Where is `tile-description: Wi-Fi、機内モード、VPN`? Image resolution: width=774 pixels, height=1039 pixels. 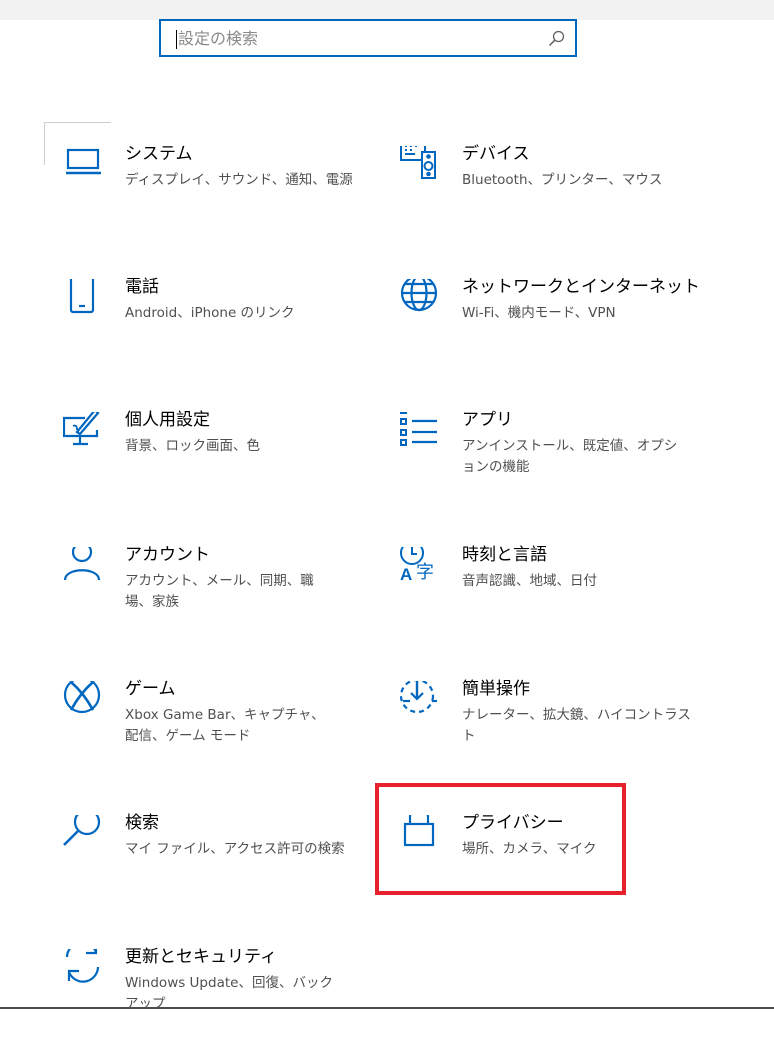
tile-description: Wi-Fi、機内モード、VPN is located at coordinates (539, 313).